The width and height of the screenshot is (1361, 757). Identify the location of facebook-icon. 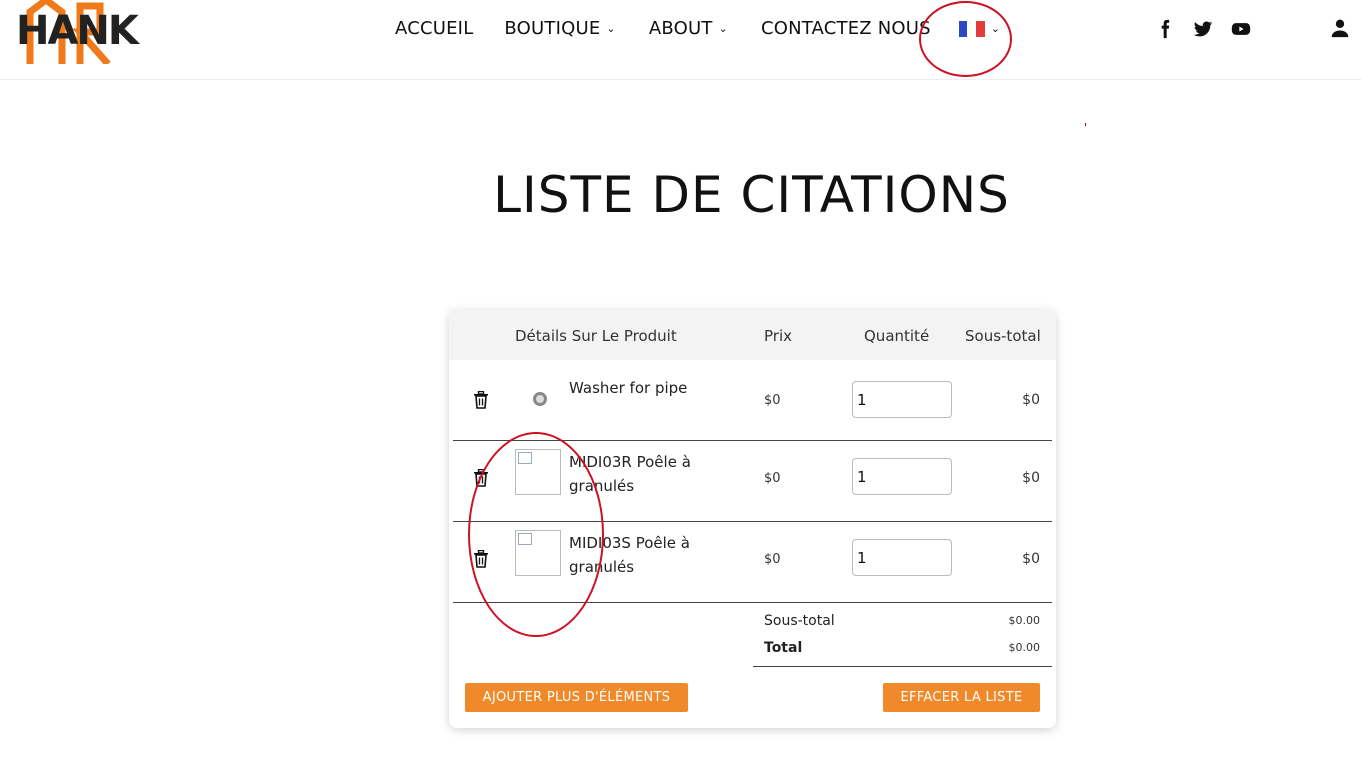
(1165, 29).